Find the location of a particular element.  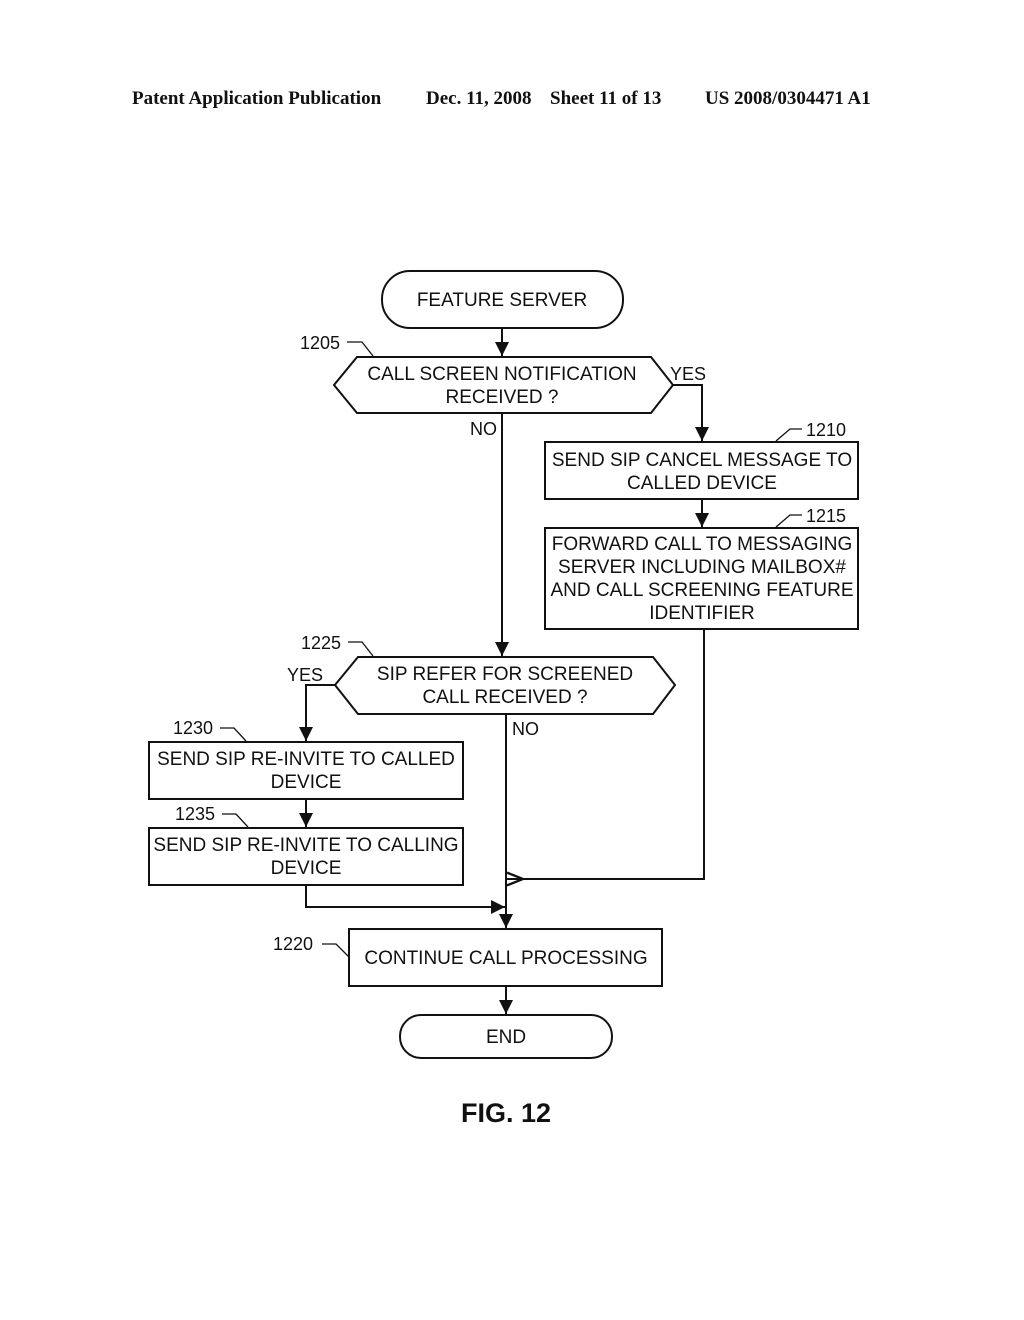

ref-1220: 1220 is located at coordinates (293, 944).